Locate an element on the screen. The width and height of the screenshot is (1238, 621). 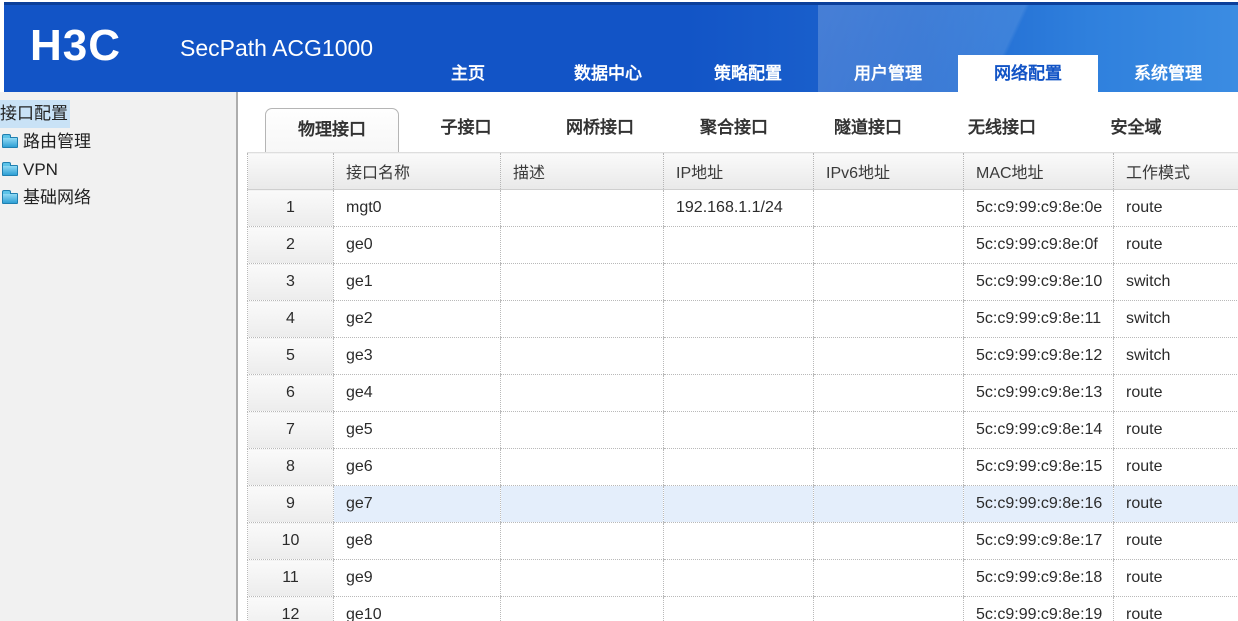
cell-name: ge4 is located at coordinates (417, 393).